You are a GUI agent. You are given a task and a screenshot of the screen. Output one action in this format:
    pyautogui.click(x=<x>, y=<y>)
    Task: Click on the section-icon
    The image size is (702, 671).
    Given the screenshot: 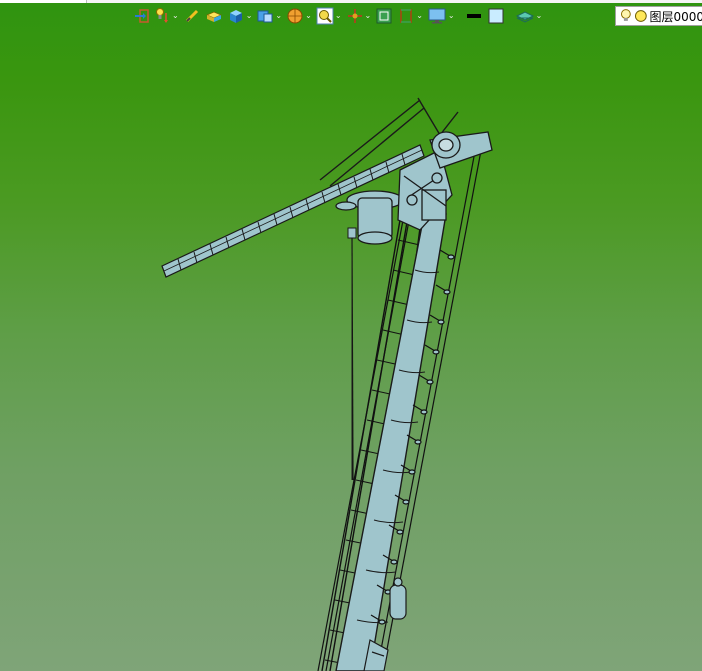 What is the action you would take?
    pyautogui.click(x=406, y=16)
    